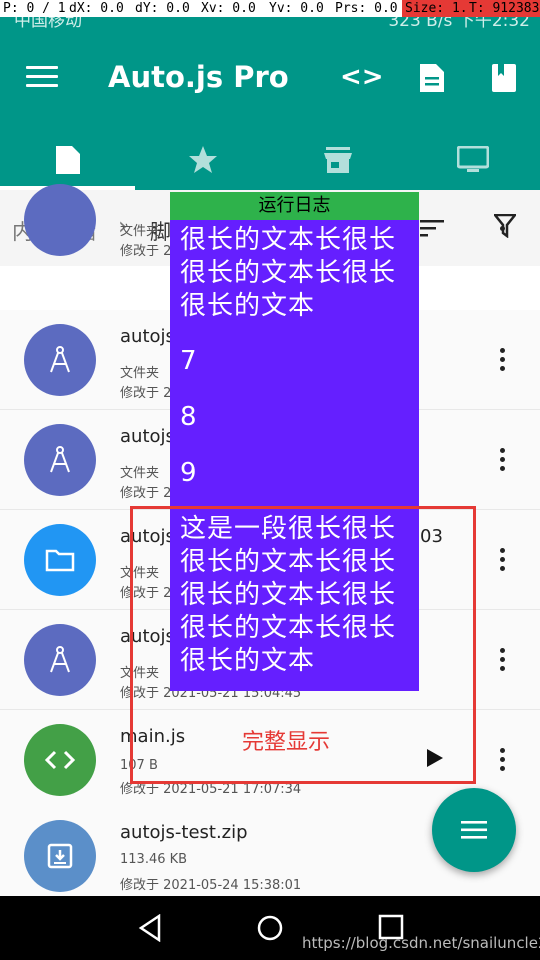  I want to click on menu-icon, so click(42, 80).